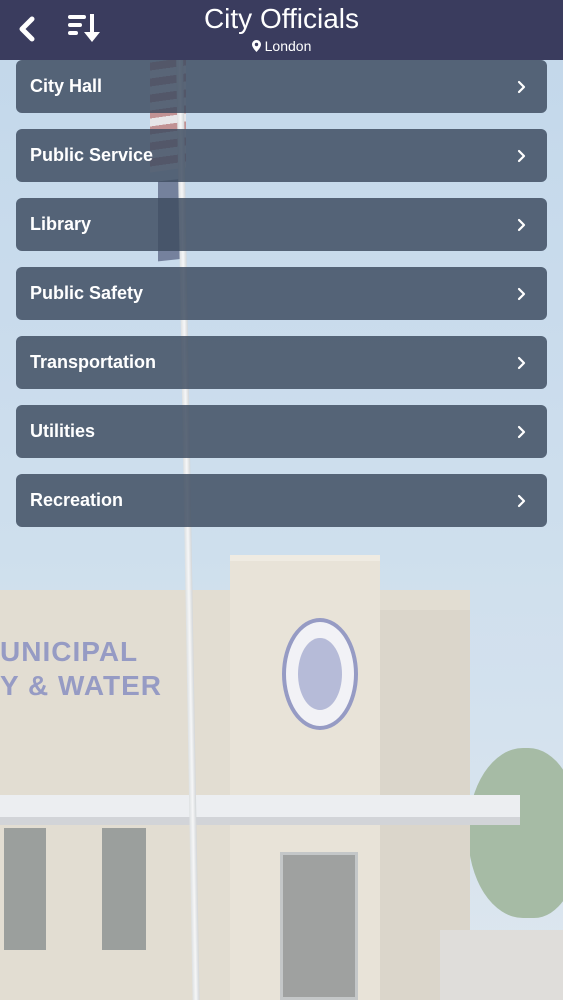  I want to click on menu-item-public-safety: Public Safety, so click(281, 293).